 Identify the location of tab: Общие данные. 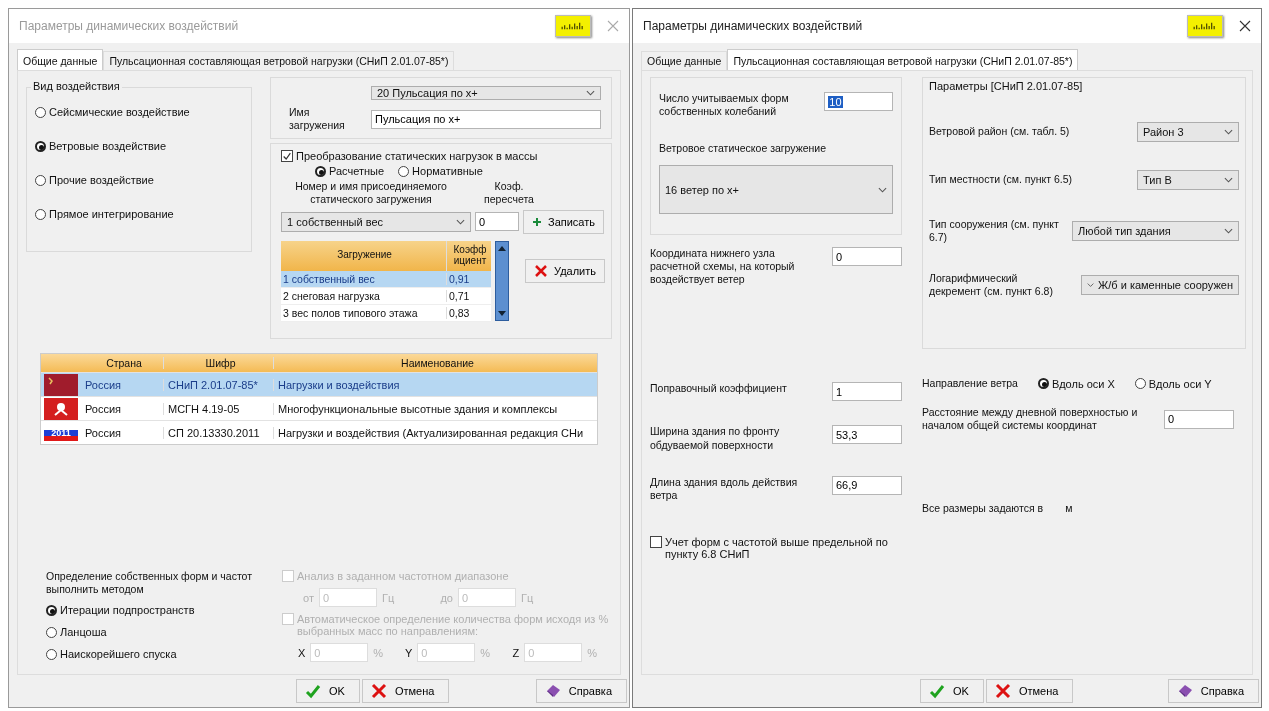
(684, 60).